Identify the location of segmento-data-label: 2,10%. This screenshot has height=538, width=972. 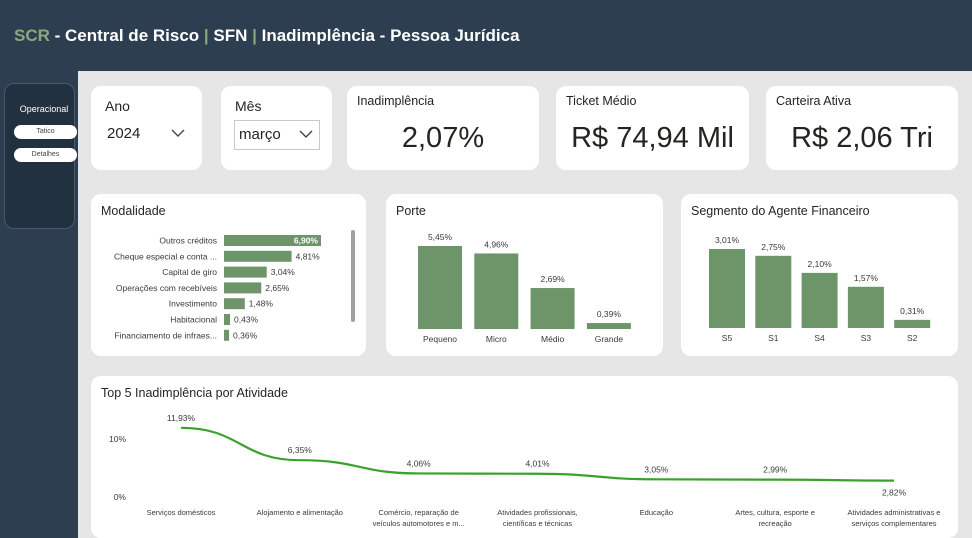
(820, 264).